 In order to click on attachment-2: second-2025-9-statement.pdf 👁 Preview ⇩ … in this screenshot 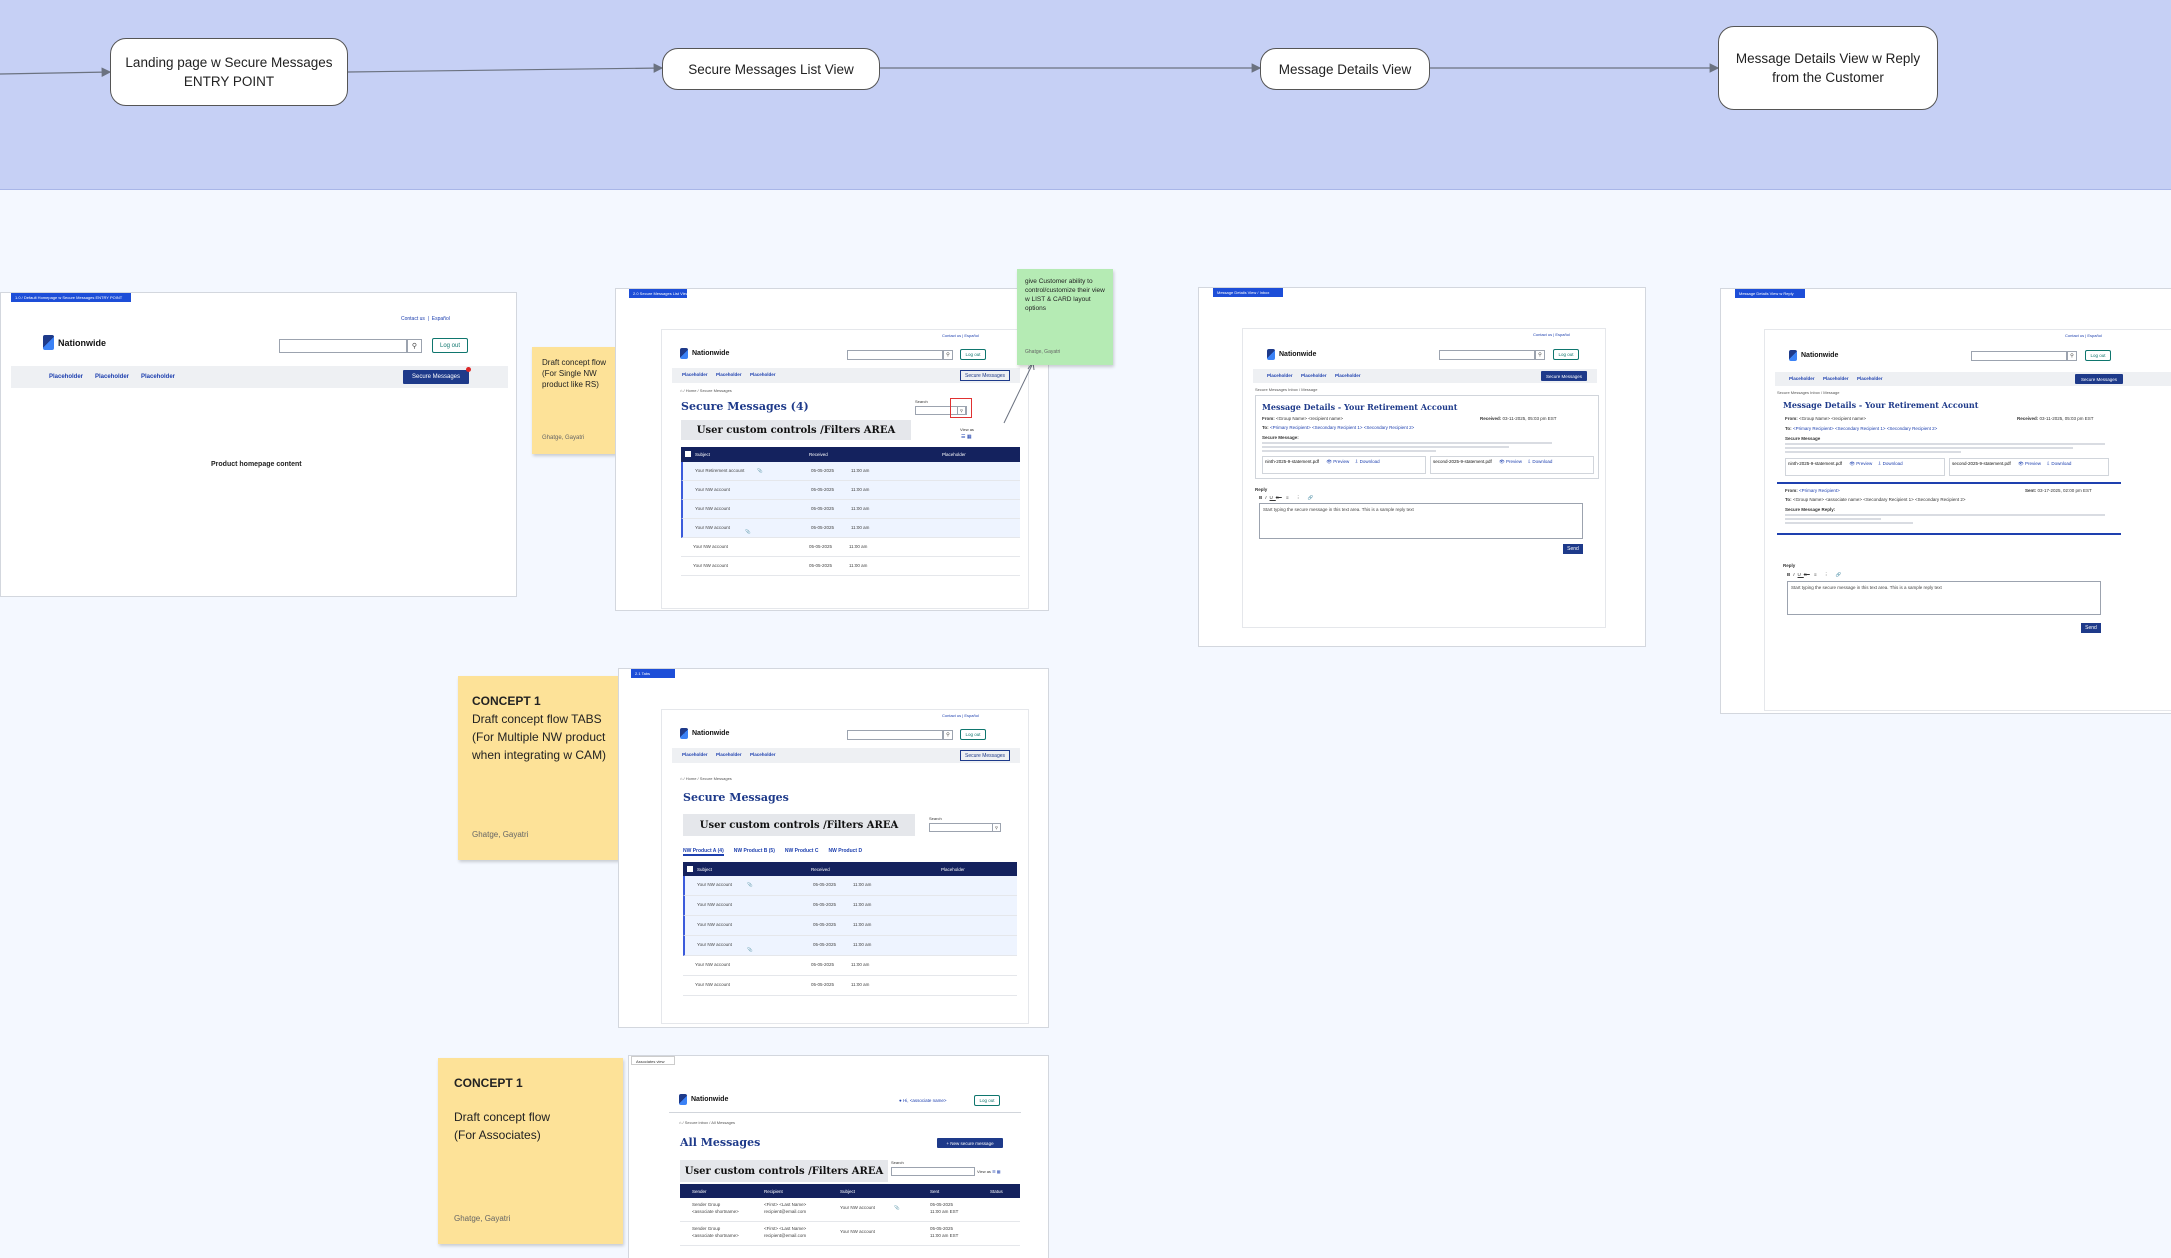, I will do `click(1512, 465)`.